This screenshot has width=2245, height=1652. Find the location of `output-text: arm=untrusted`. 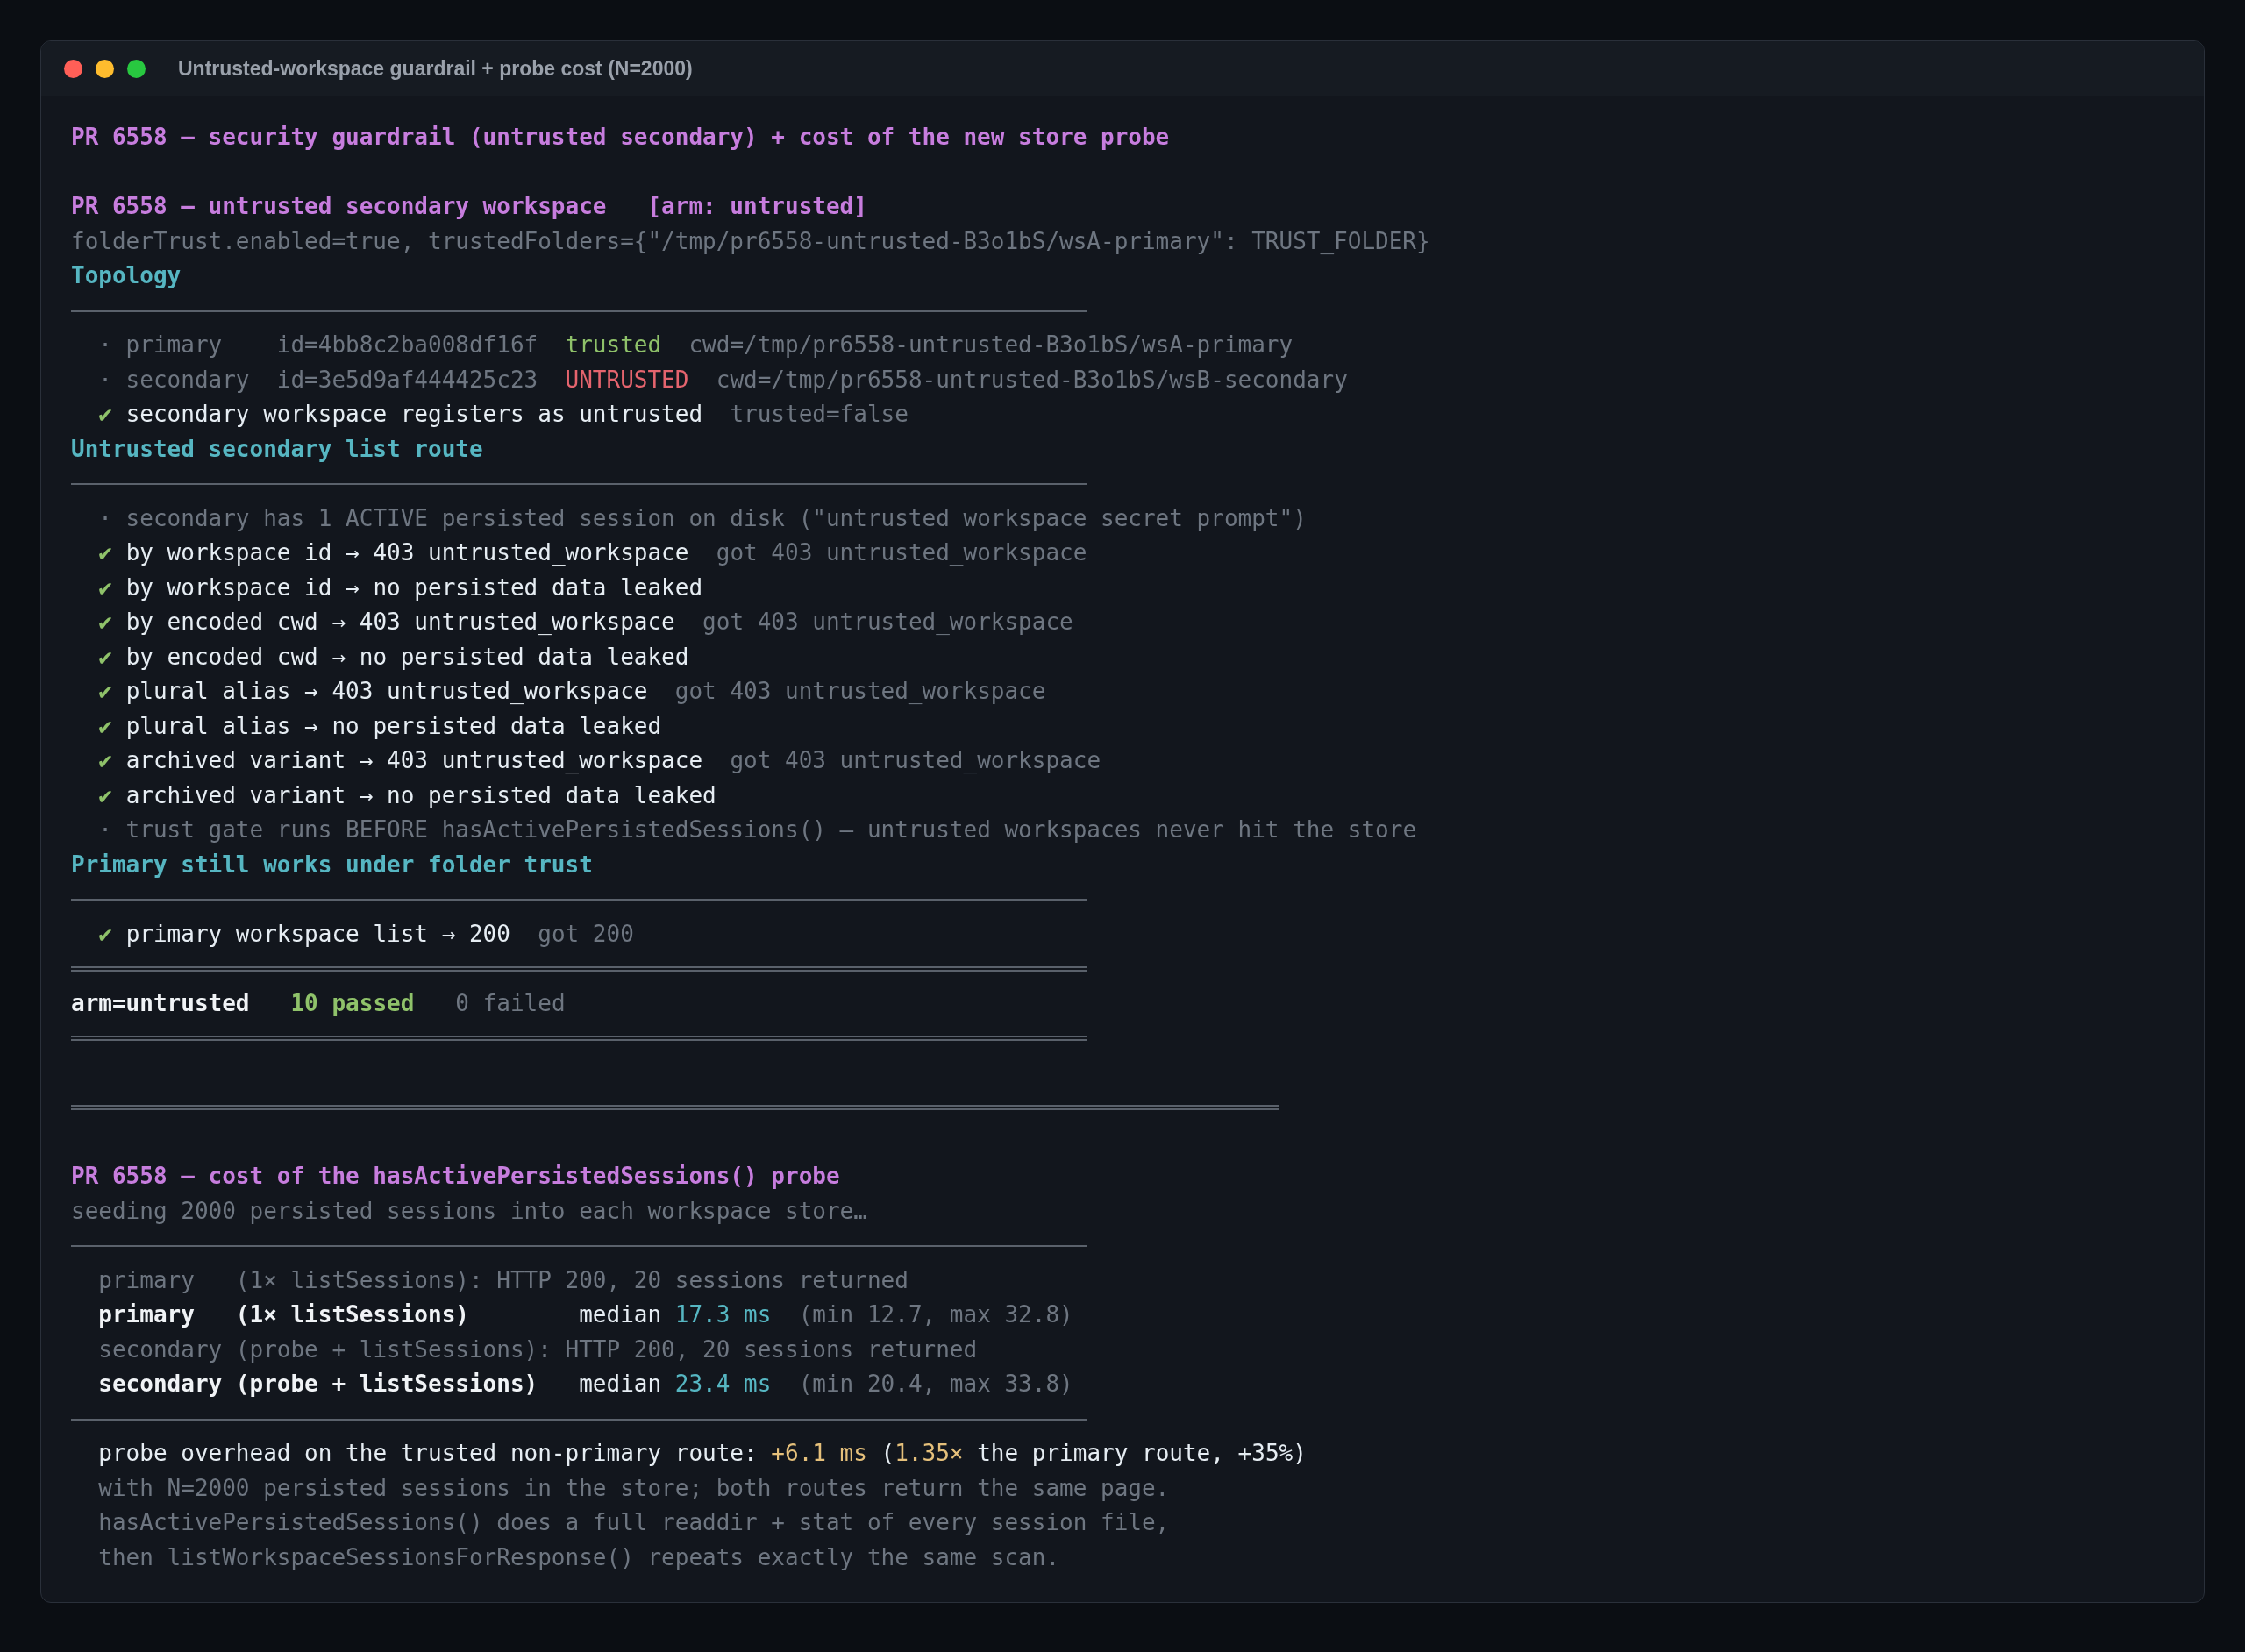

output-text: arm=untrusted is located at coordinates (160, 1002).